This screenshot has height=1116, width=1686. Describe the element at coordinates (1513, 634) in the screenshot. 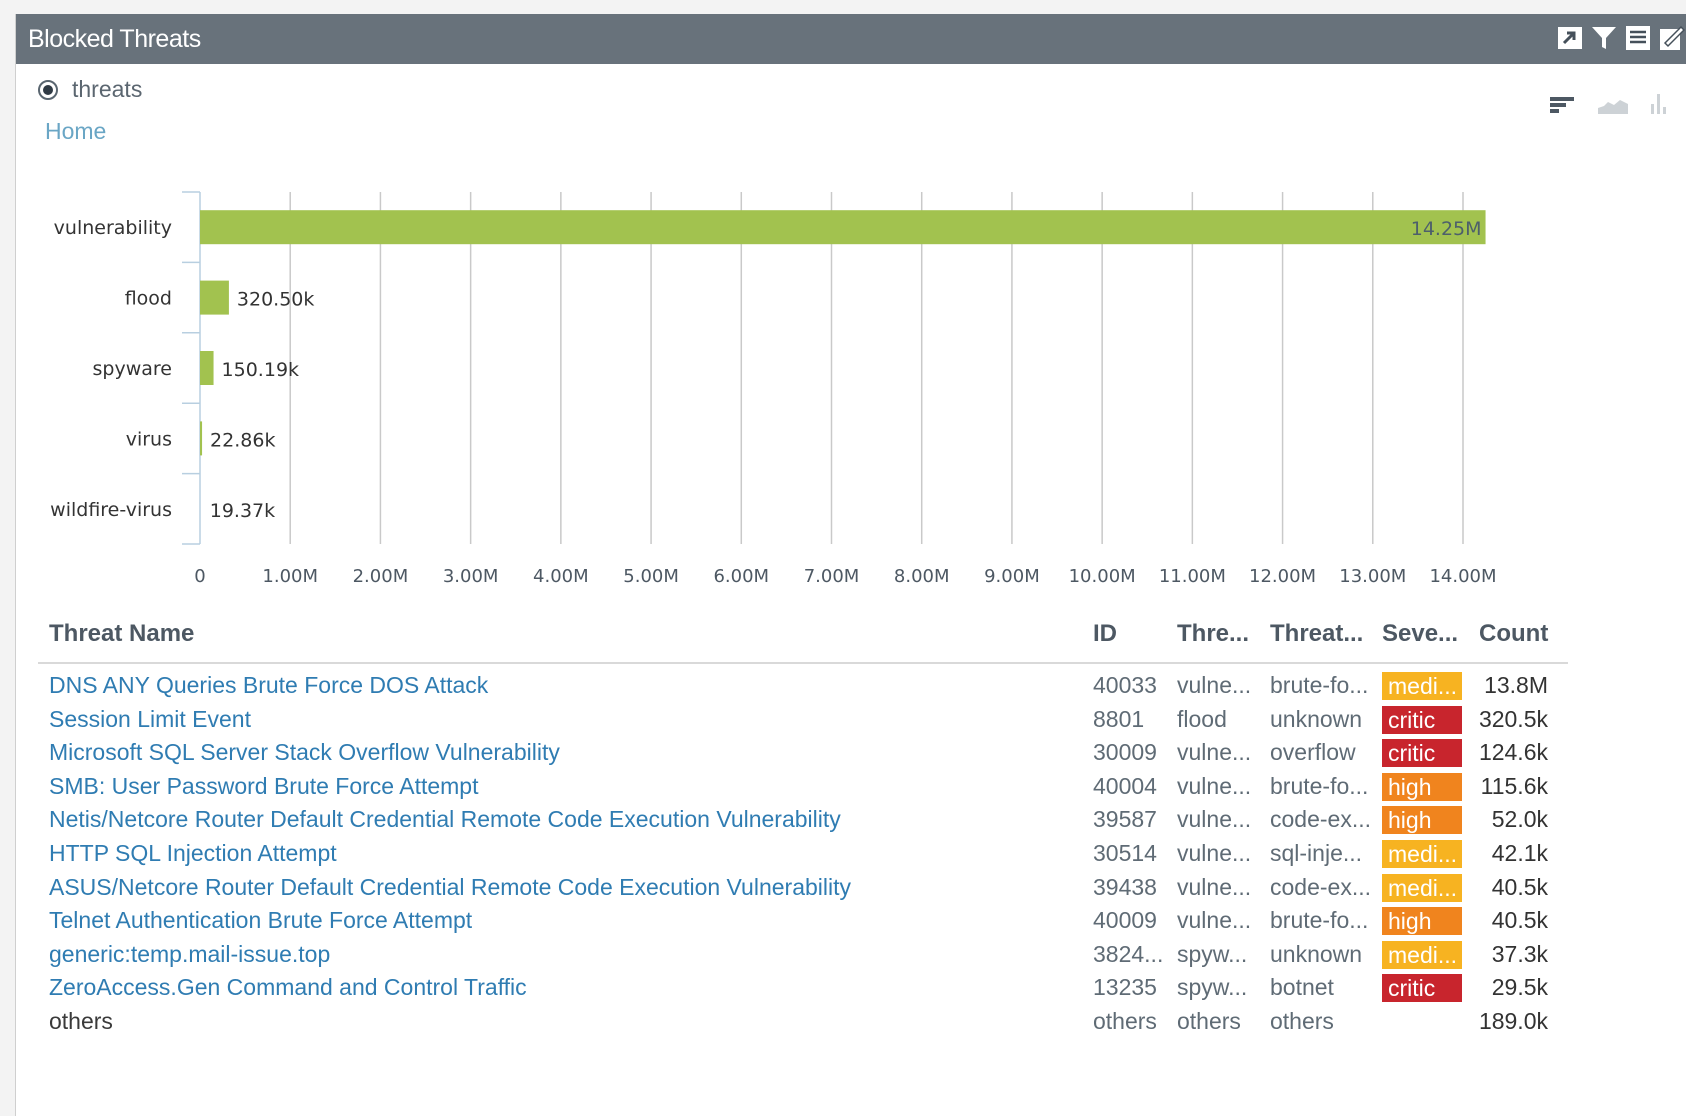

I see `col-header-count: Count` at that location.